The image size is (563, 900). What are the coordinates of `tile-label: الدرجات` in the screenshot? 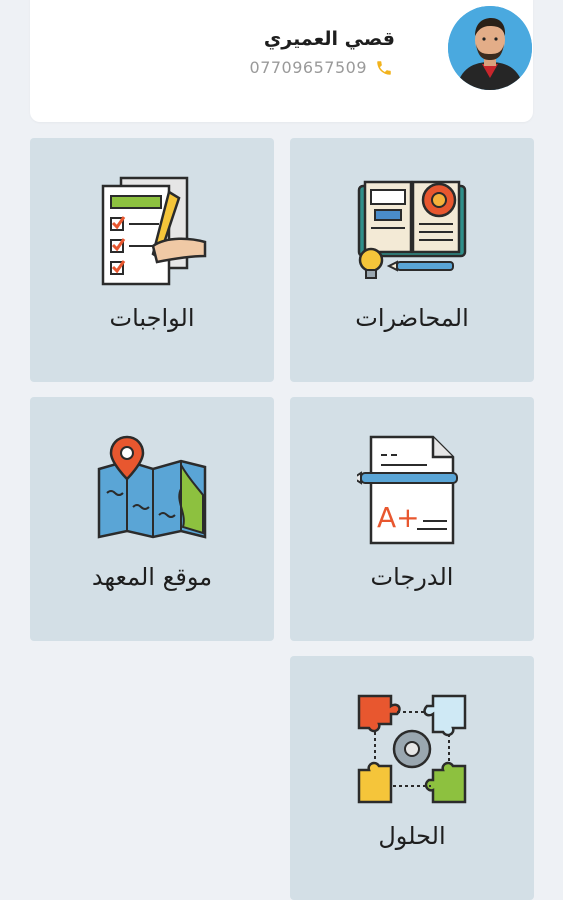 It's located at (412, 577).